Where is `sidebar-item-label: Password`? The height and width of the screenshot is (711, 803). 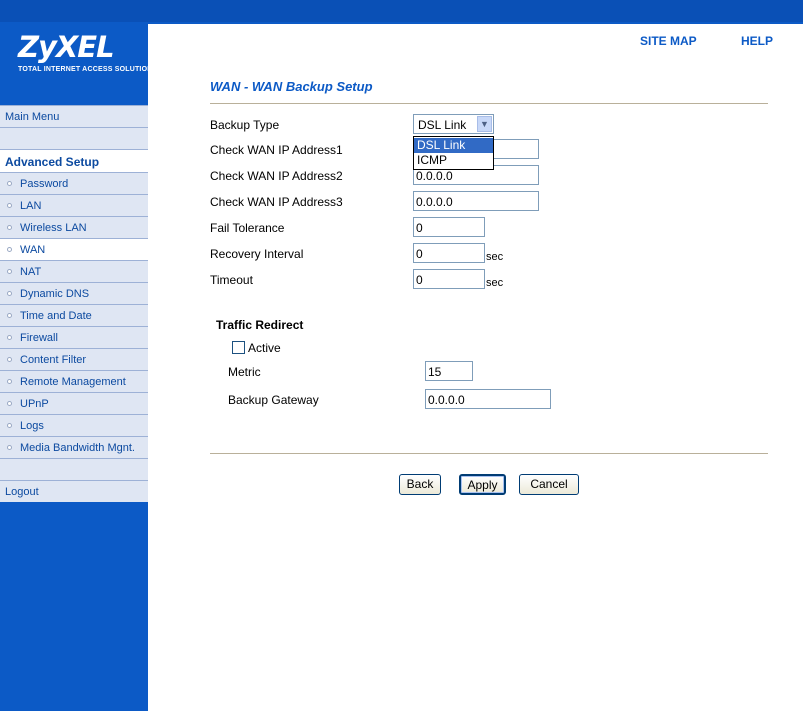
sidebar-item-label: Password is located at coordinates (44, 184).